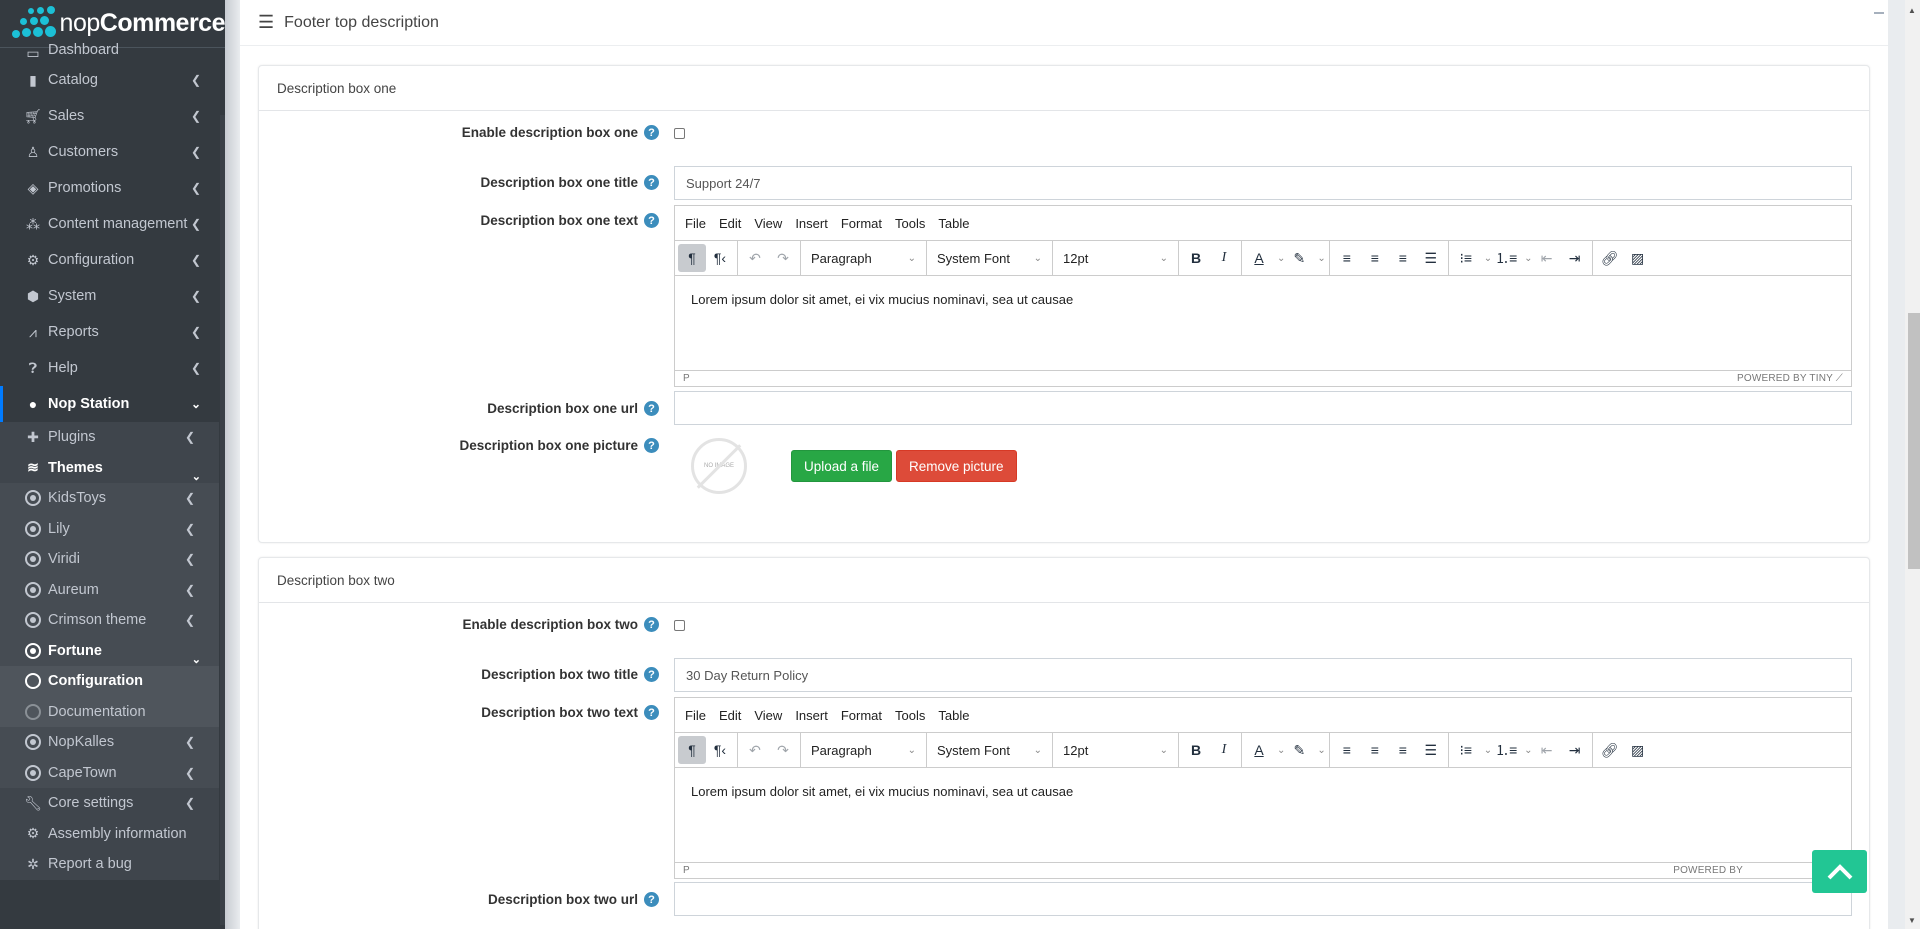 The height and width of the screenshot is (929, 1920). What do you see at coordinates (109, 651) in the screenshot?
I see `sidebar-item-theme-fortune: Fortune ⌄` at bounding box center [109, 651].